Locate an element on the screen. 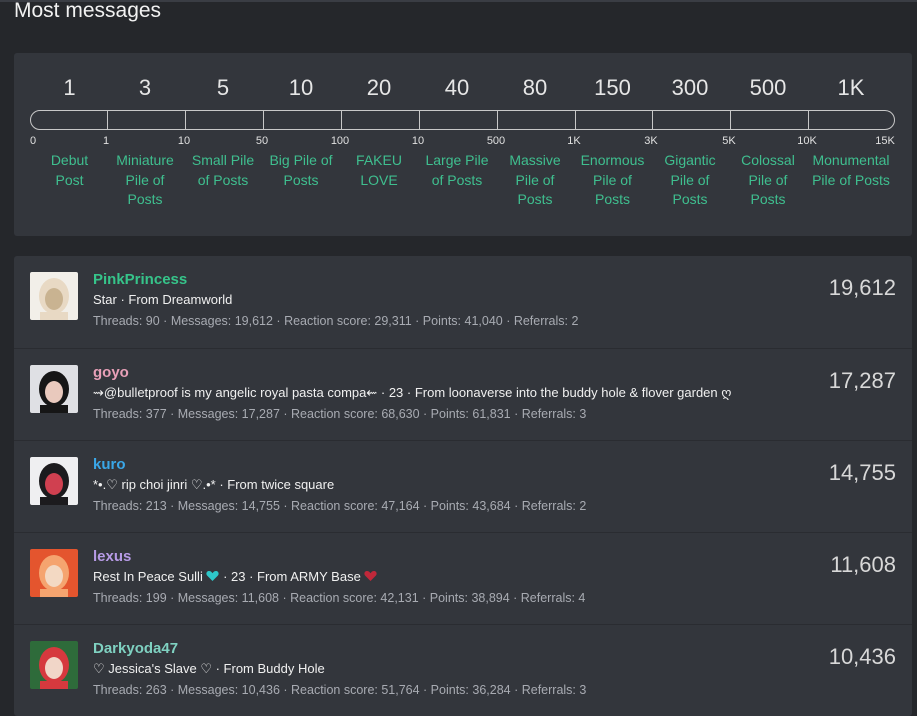 This screenshot has height=716, width=917. level-number: 20 is located at coordinates (379, 87).